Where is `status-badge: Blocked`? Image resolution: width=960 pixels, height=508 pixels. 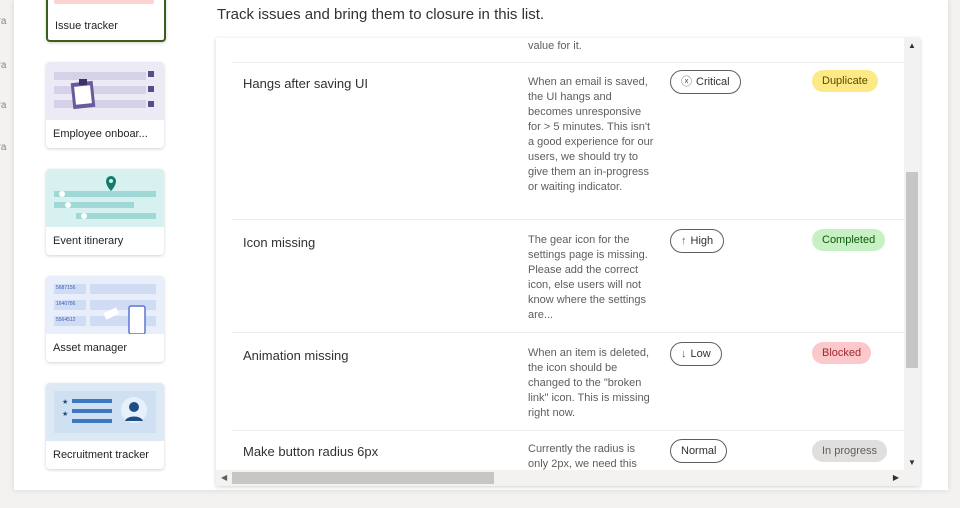 status-badge: Blocked is located at coordinates (842, 353).